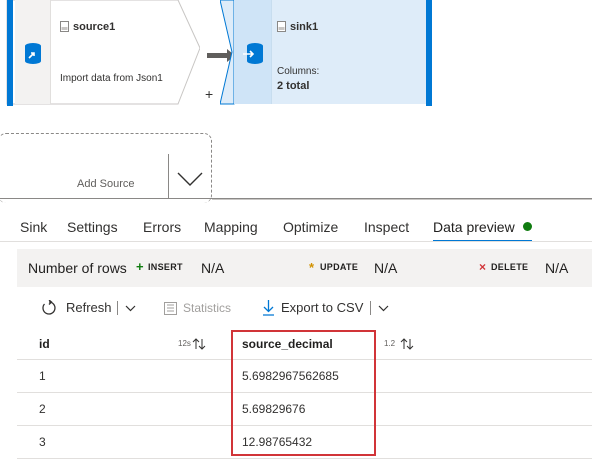 The height and width of the screenshot is (467, 592). I want to click on source1-node: source1 Import data from Json1, so click(101, 53).